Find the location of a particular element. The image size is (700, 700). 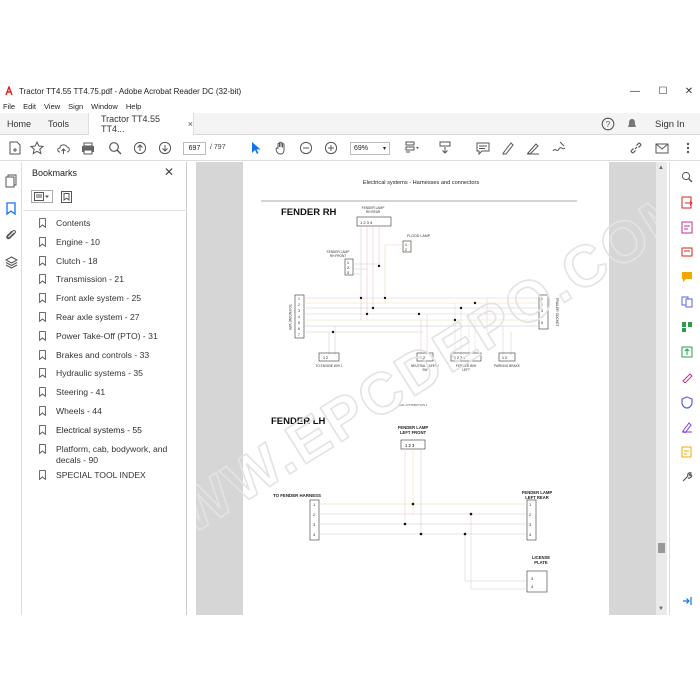

more-tools-wrench-icon is located at coordinates (687, 477).